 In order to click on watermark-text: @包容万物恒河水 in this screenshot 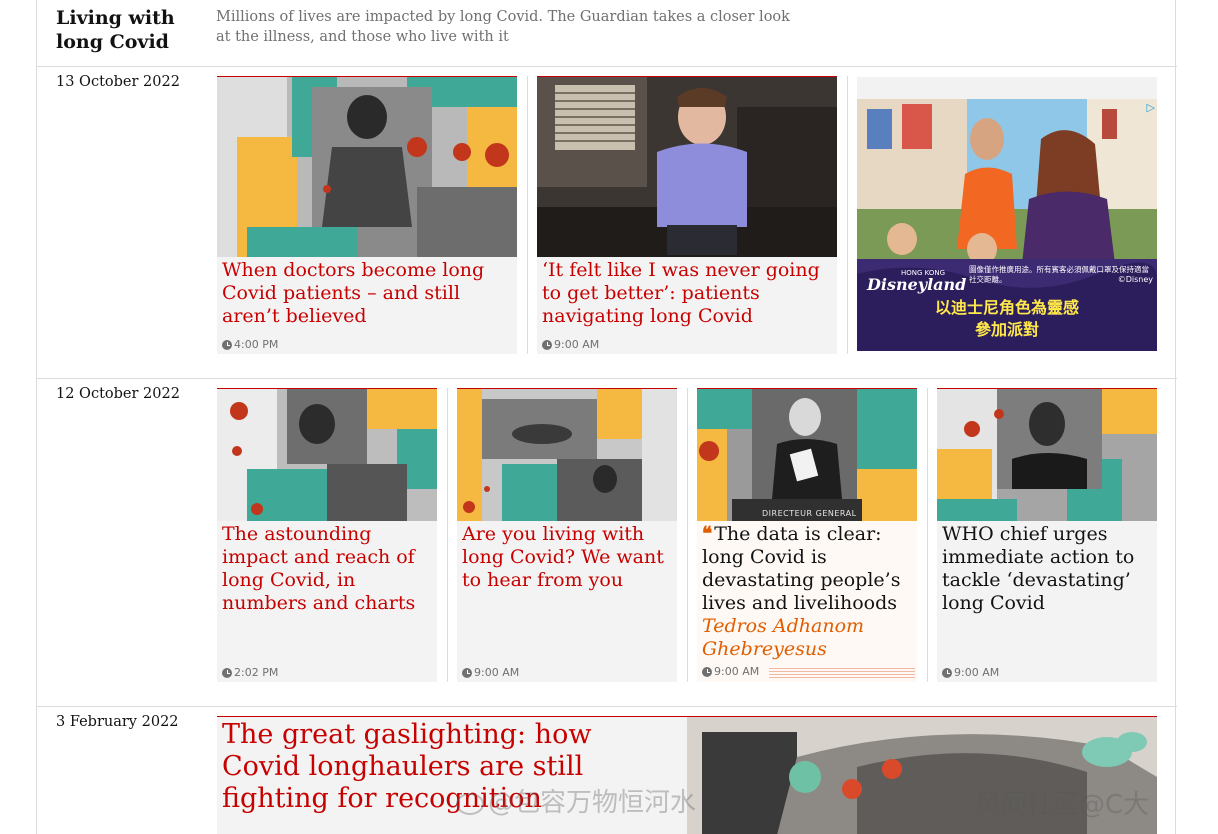, I will do `click(592, 803)`.